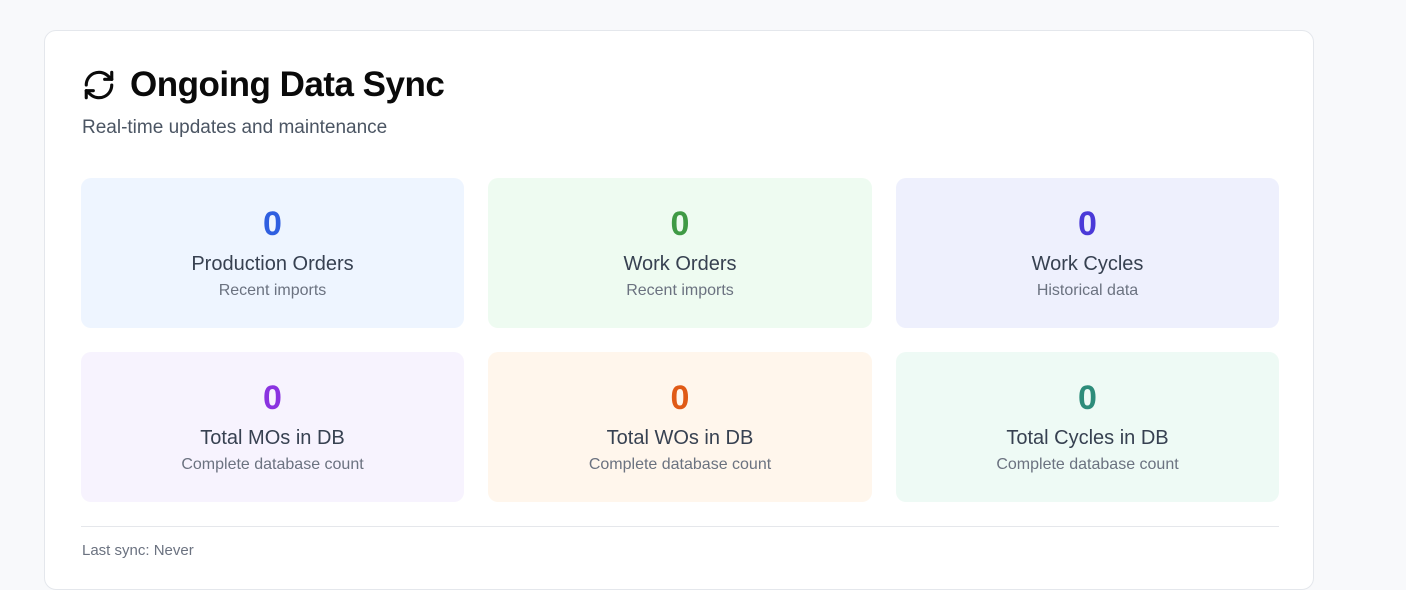 The width and height of the screenshot is (1406, 590). Describe the element at coordinates (99, 85) in the screenshot. I see `refresh-icon` at that location.